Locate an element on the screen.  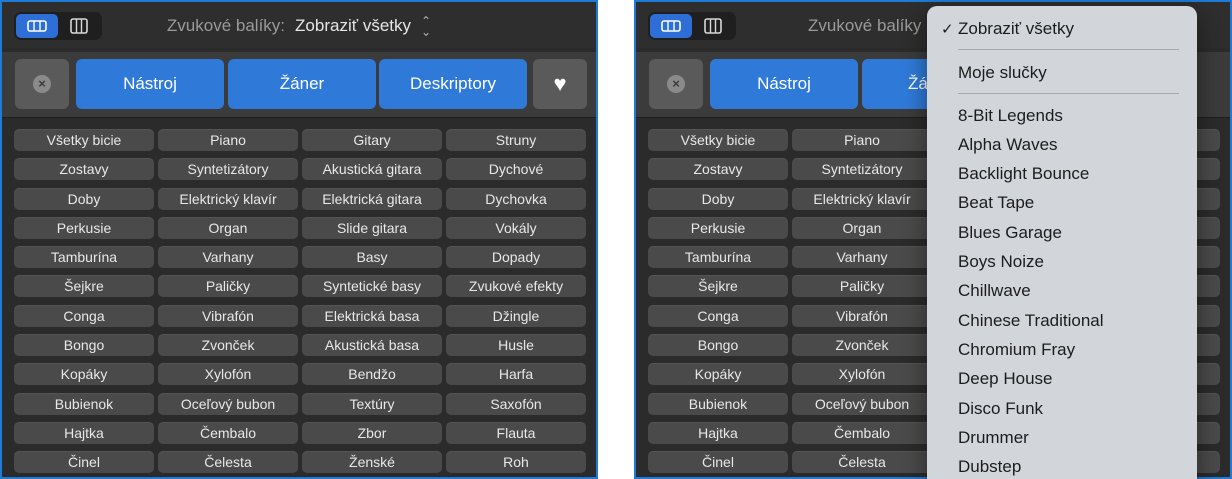
button-view-button is located at coordinates (671, 26).